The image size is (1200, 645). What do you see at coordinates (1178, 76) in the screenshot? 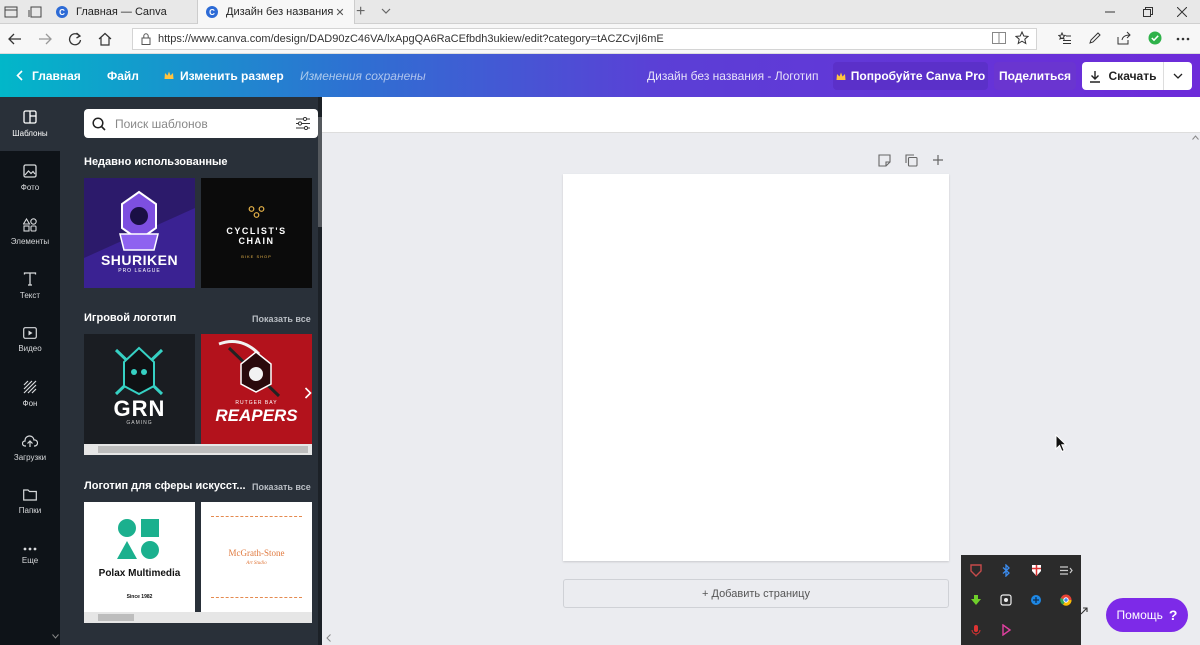
I see `download-options-chevron-icon` at bounding box center [1178, 76].